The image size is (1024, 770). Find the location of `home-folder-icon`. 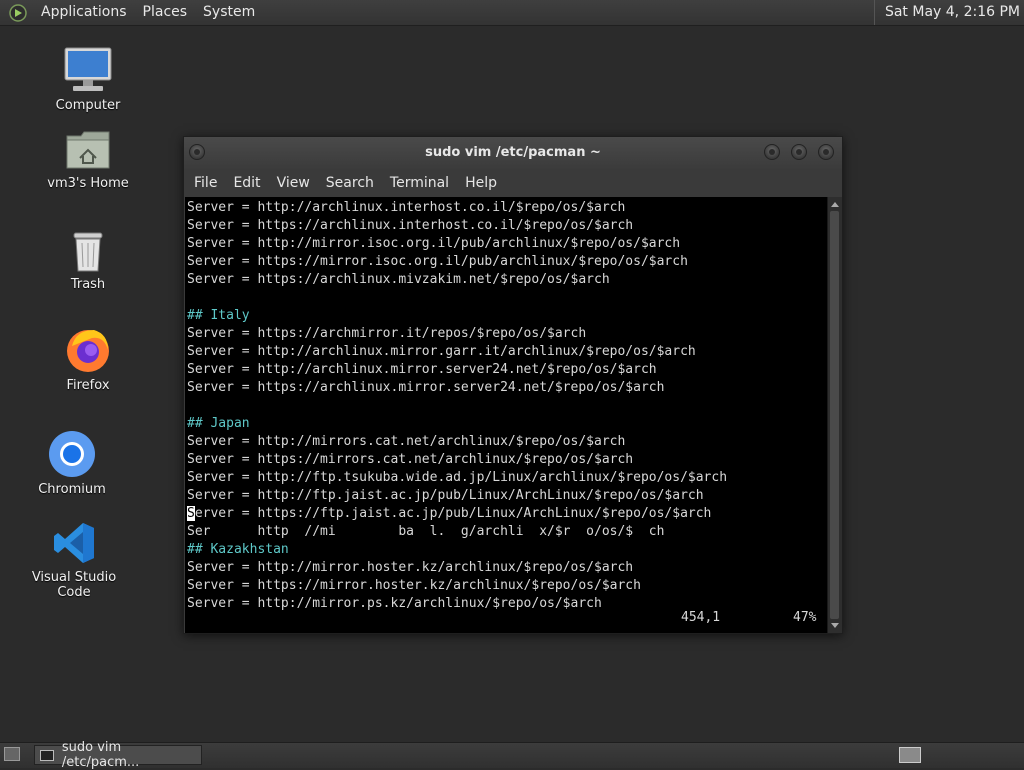

home-folder-icon is located at coordinates (88, 150).